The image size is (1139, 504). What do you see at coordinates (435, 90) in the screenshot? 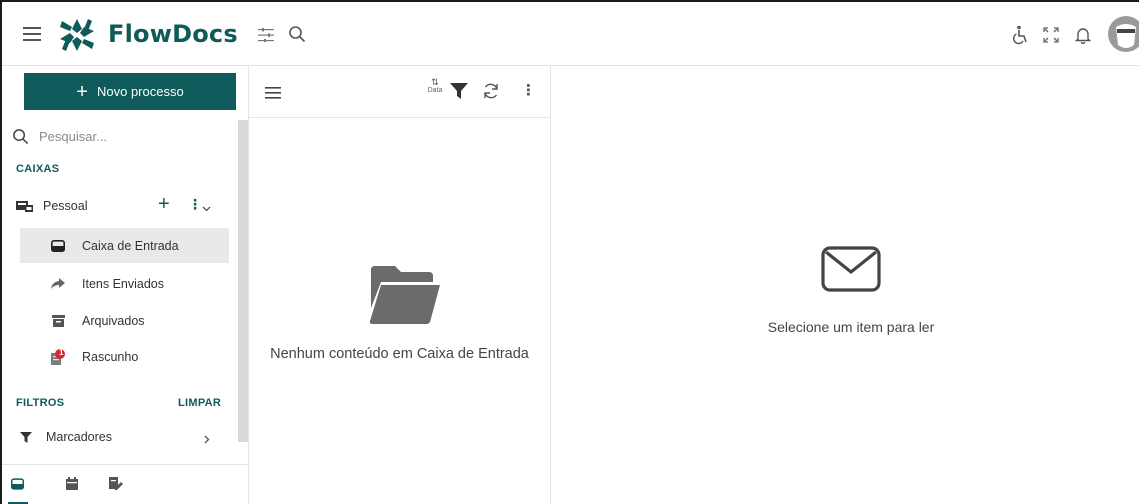
I see `sort-label: Data` at bounding box center [435, 90].